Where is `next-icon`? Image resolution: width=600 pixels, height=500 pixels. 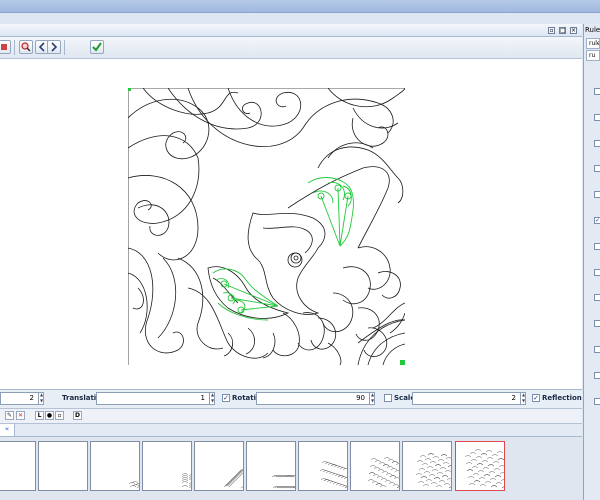 next-icon is located at coordinates (54, 47).